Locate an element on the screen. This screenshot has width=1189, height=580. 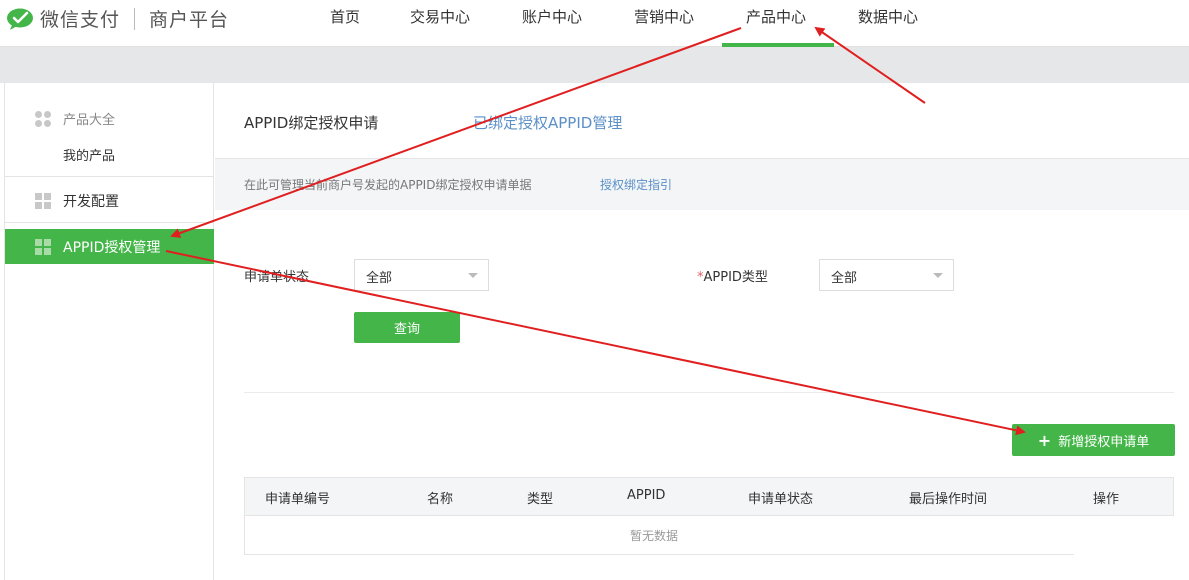
type-filter-value: 全部 is located at coordinates (844, 278).